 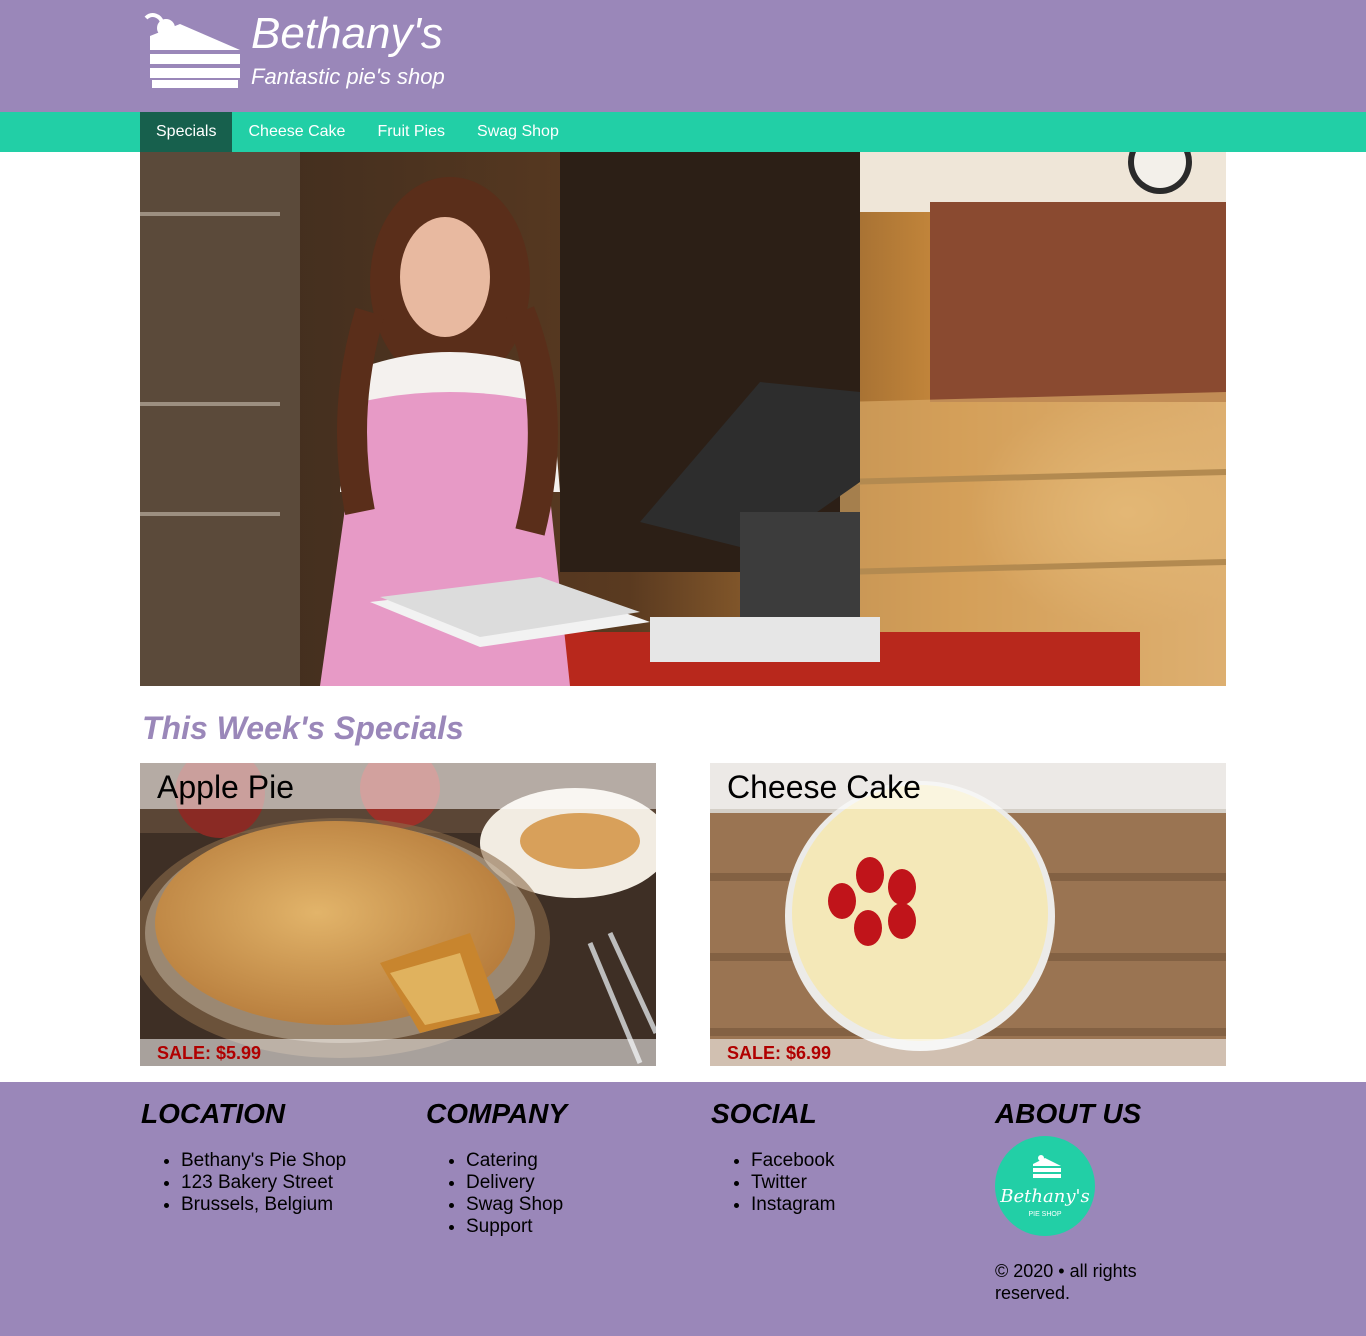 I want to click on brand-tagline: Fantastic pie's shop, so click(x=348, y=76).